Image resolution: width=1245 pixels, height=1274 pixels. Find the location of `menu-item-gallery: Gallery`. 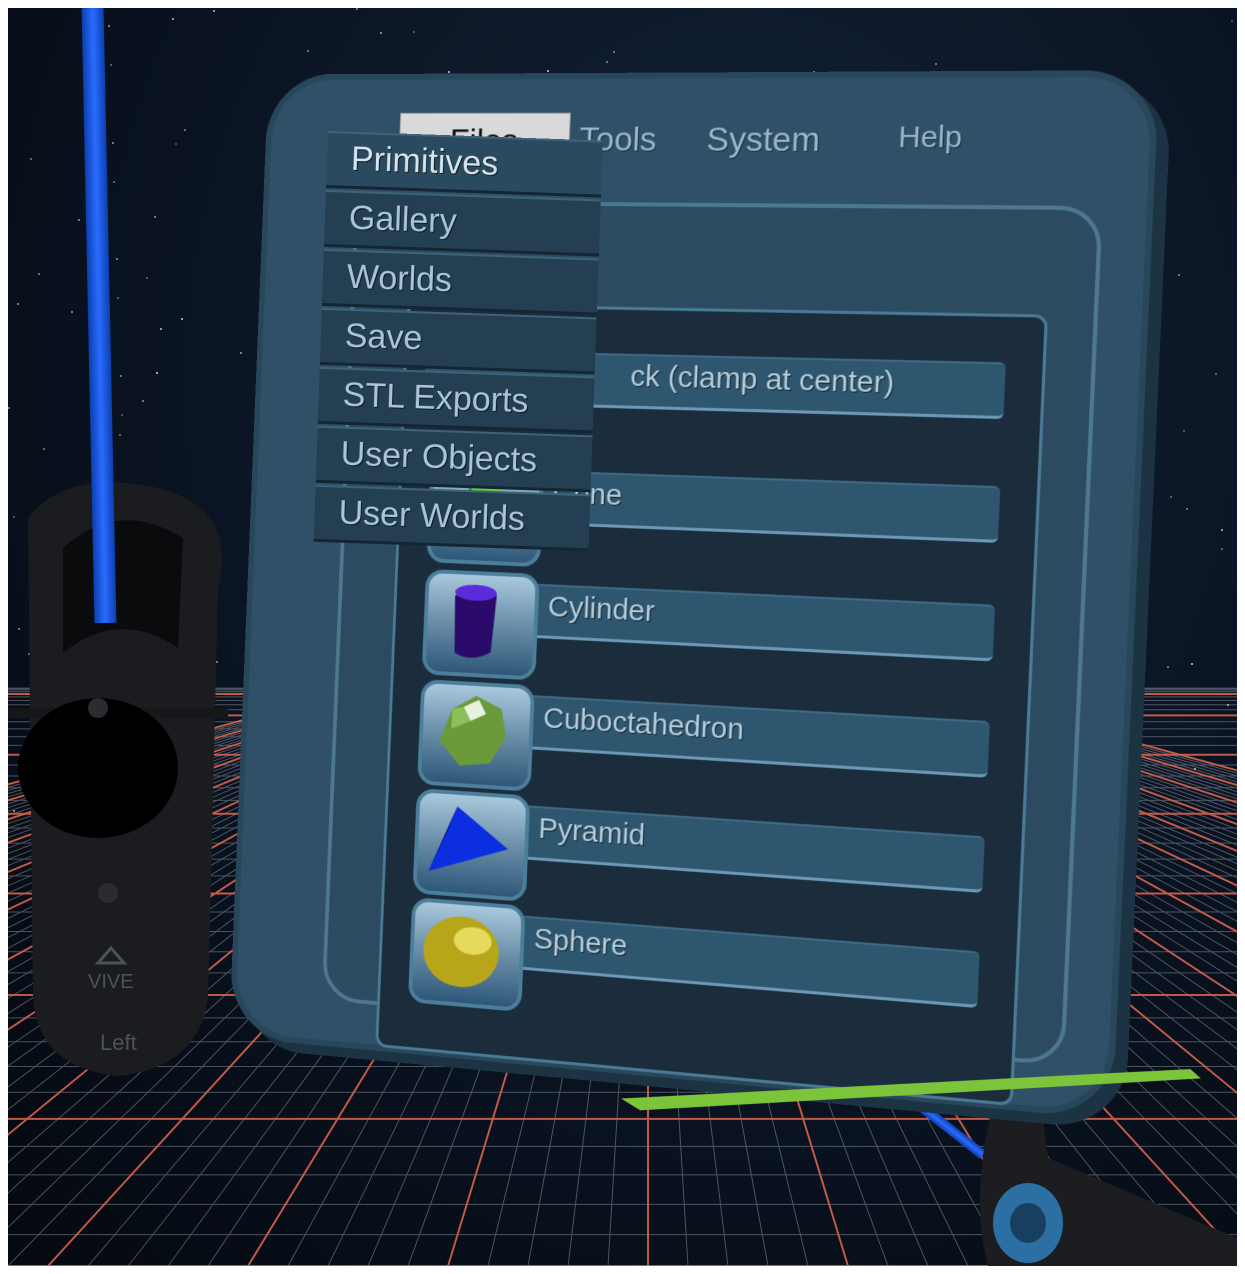

menu-item-gallery: Gallery is located at coordinates (462, 223).